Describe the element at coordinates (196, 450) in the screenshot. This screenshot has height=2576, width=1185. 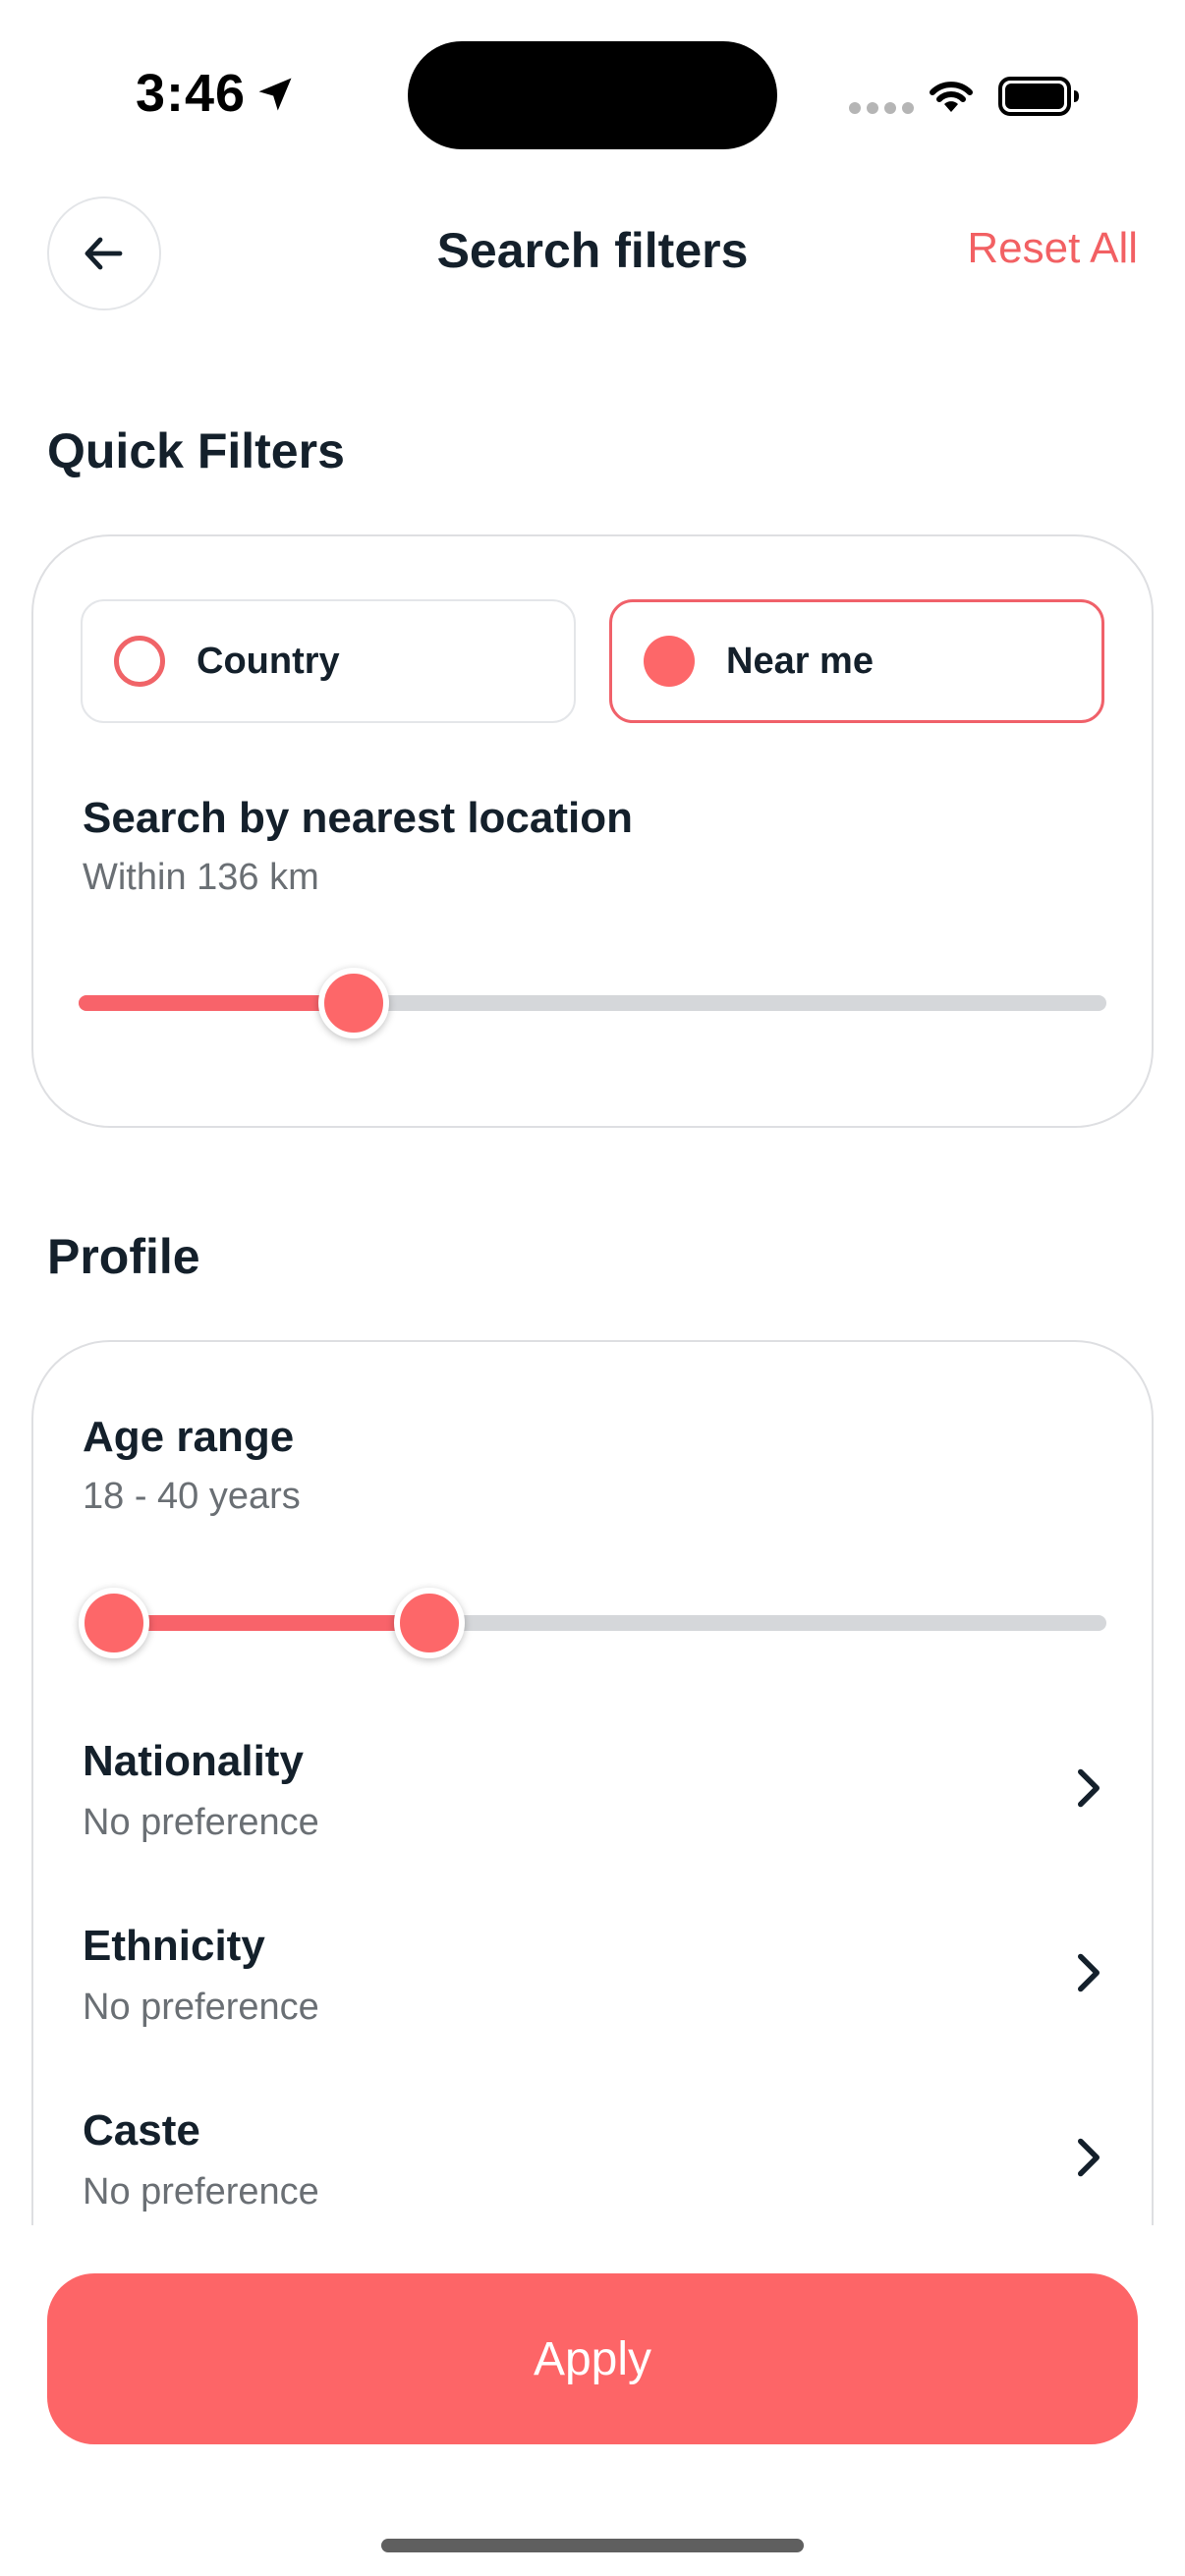
I see `quick-filters-heading: Quick Filters` at that location.